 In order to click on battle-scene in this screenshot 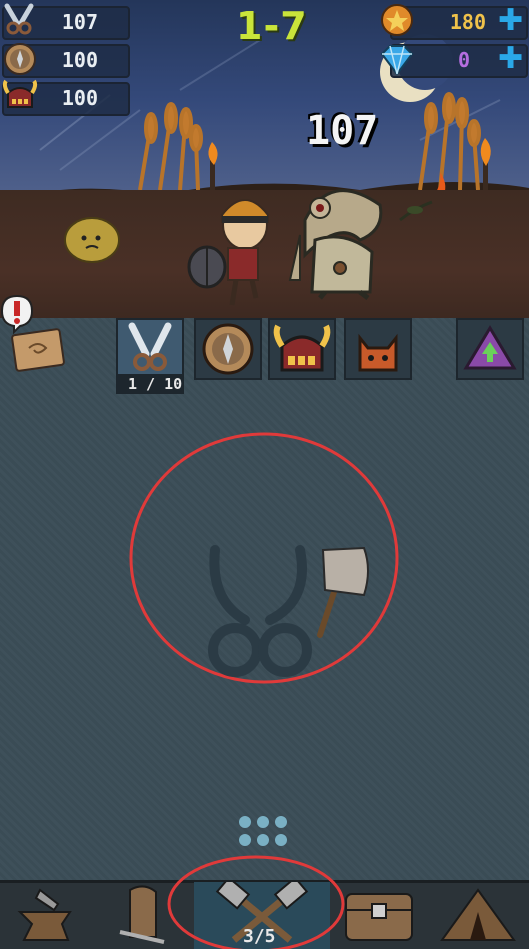, I will do `click(248, 247)`.